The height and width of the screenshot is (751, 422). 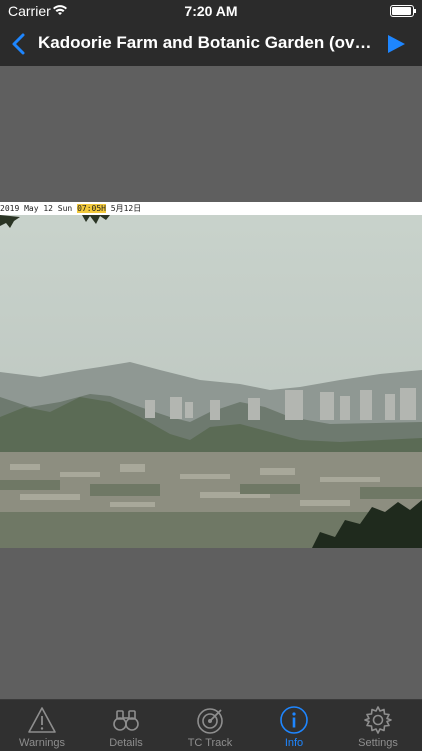 What do you see at coordinates (211, 208) in the screenshot?
I see `webcam-timestamp: 2019 May 12 Sun 07:05H 5月12日` at bounding box center [211, 208].